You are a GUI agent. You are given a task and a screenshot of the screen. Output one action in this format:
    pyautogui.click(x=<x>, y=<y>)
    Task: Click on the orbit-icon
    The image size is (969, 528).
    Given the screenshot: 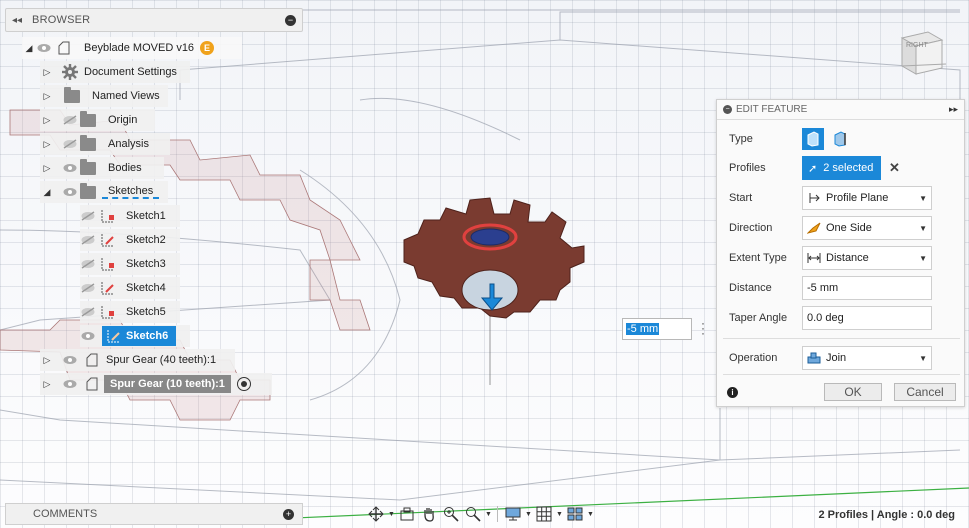 What is the action you would take?
    pyautogui.click(x=376, y=514)
    